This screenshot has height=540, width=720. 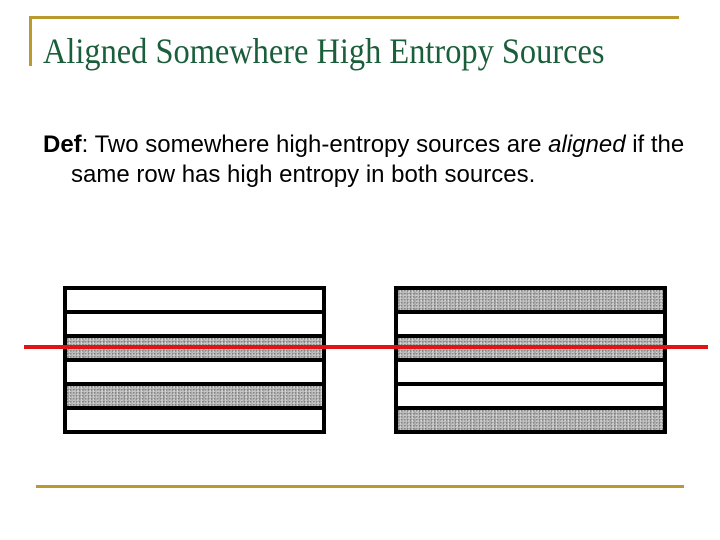 I want to click on definition-text-before: Two somewhere high-entropy sources are, so click(x=318, y=144).